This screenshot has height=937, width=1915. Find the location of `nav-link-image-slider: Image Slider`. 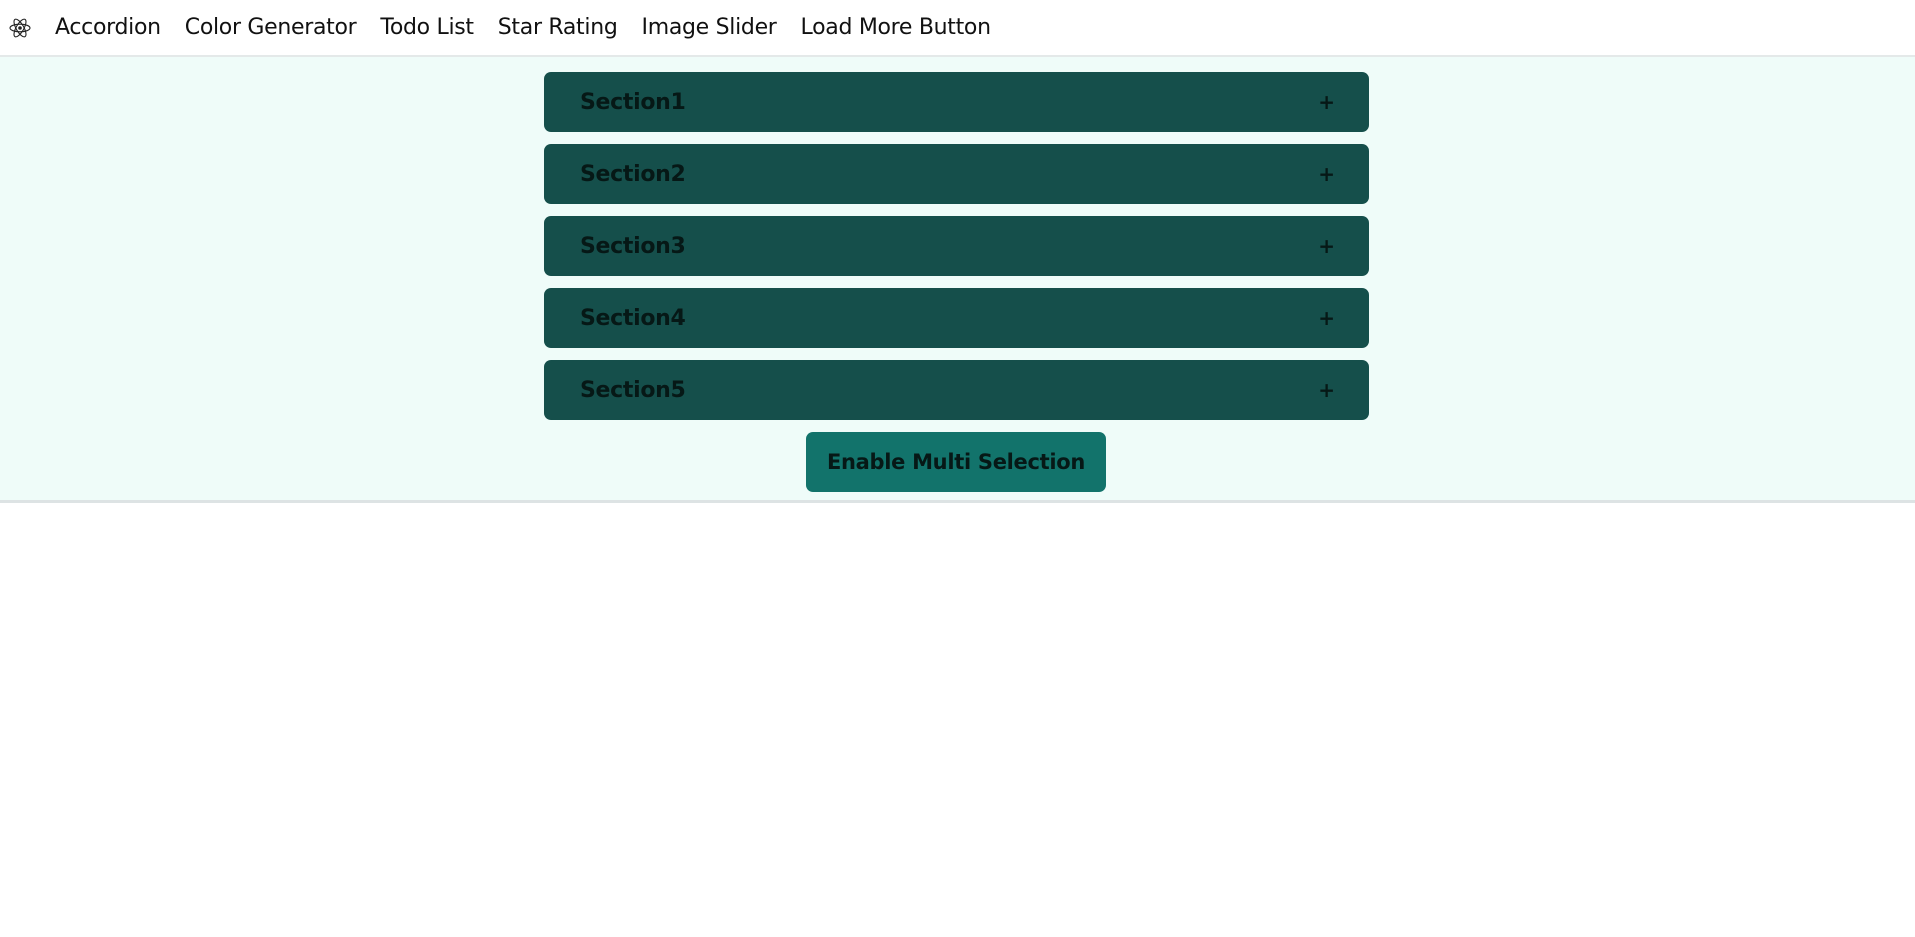

nav-link-image-slider: Image Slider is located at coordinates (709, 27).